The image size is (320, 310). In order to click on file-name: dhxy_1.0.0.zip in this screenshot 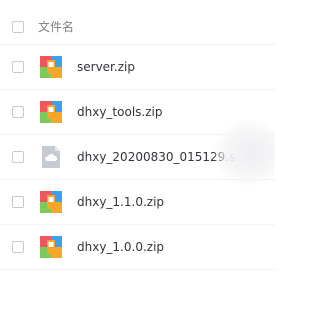, I will do `click(120, 247)`.